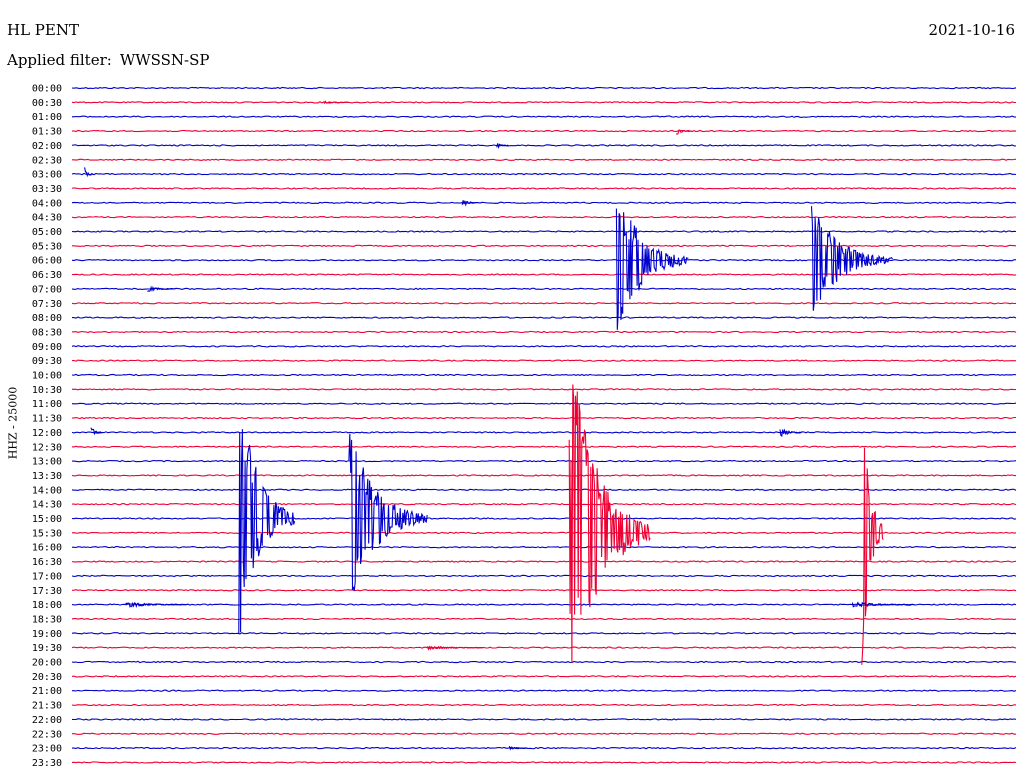  I want to click on row-label-0600: 06:00, so click(47, 261).